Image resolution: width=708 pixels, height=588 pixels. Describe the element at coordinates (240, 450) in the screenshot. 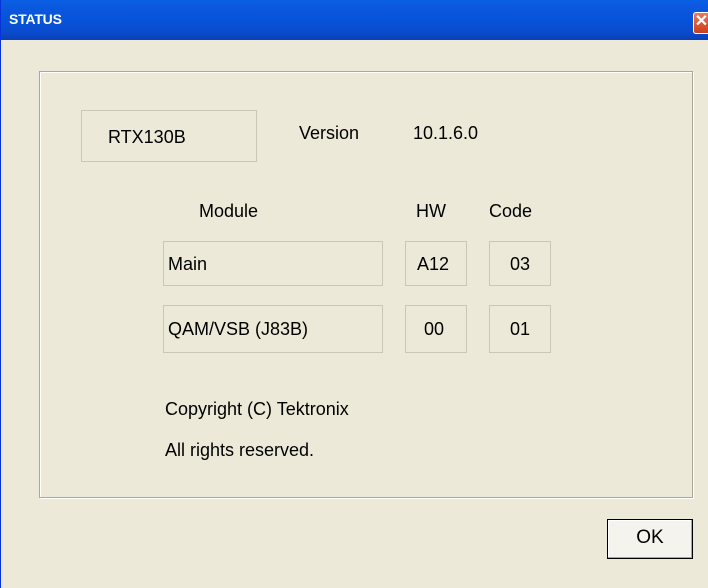

I see `rights-text: All rights reserved.` at that location.